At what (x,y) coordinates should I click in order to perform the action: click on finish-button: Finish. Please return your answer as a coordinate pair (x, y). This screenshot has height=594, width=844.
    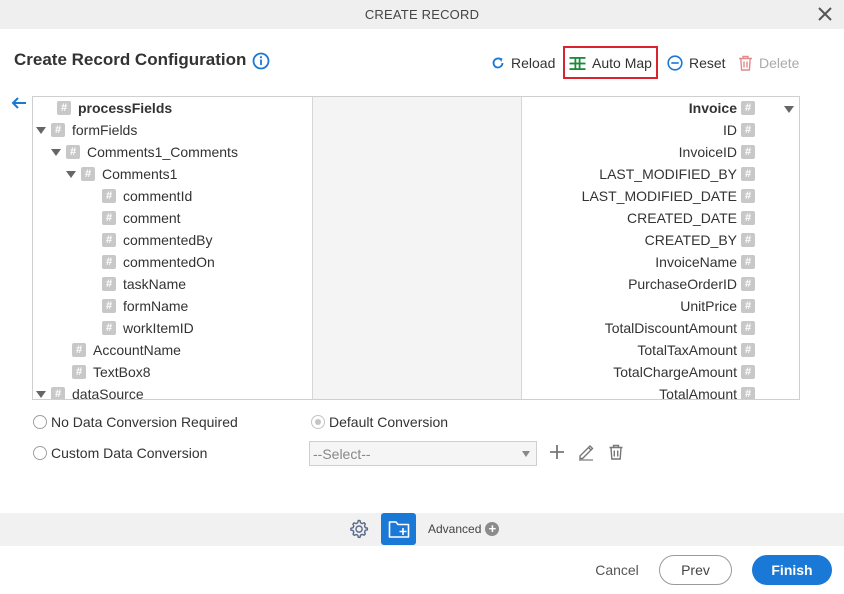
    Looking at the image, I should click on (792, 570).